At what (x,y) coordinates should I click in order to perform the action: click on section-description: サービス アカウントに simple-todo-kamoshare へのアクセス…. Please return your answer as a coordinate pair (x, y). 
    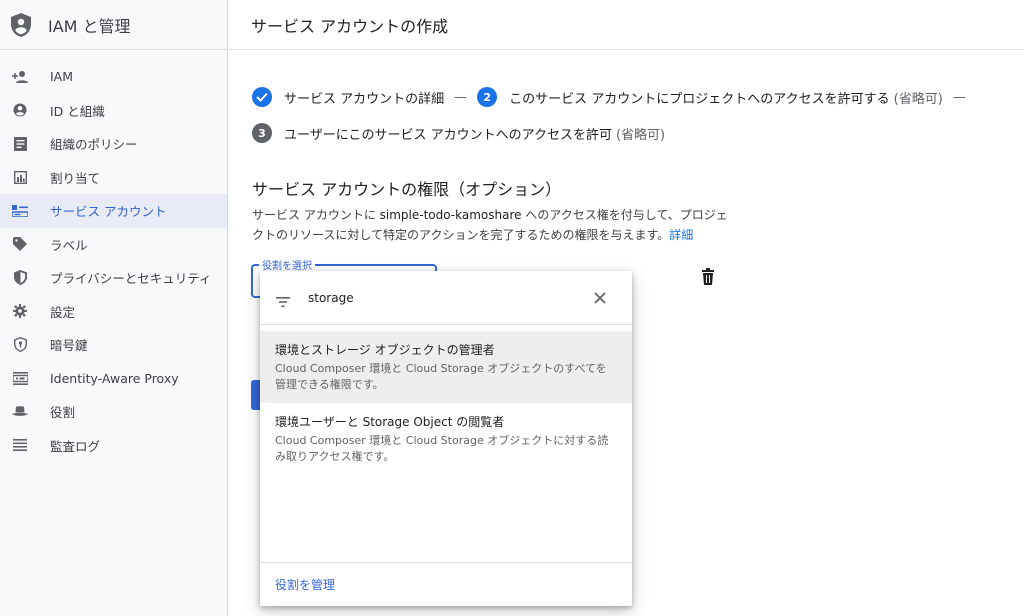
    Looking at the image, I should click on (491, 225).